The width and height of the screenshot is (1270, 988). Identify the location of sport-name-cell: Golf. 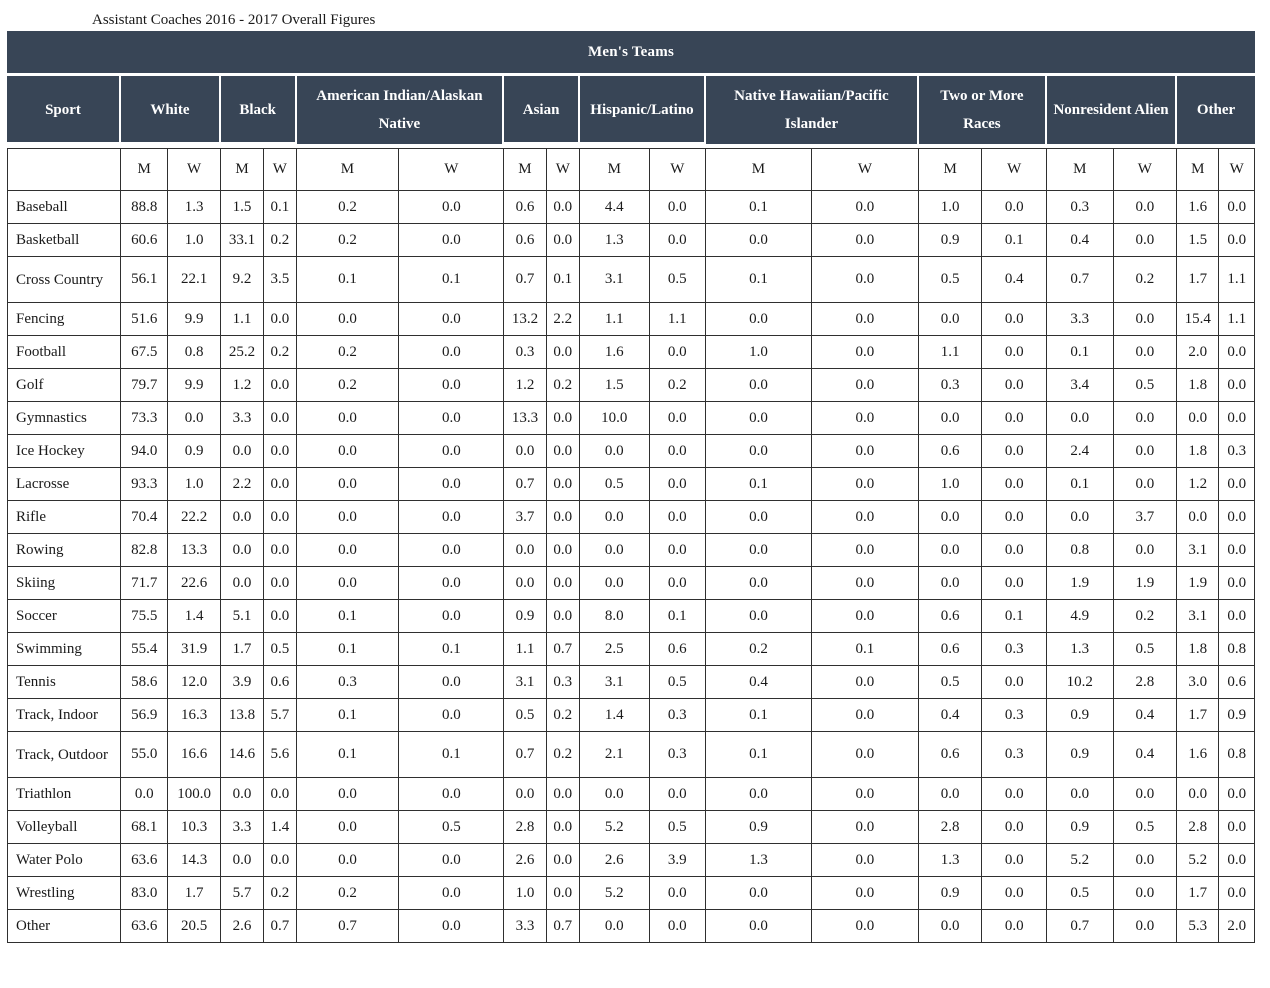
(64, 385).